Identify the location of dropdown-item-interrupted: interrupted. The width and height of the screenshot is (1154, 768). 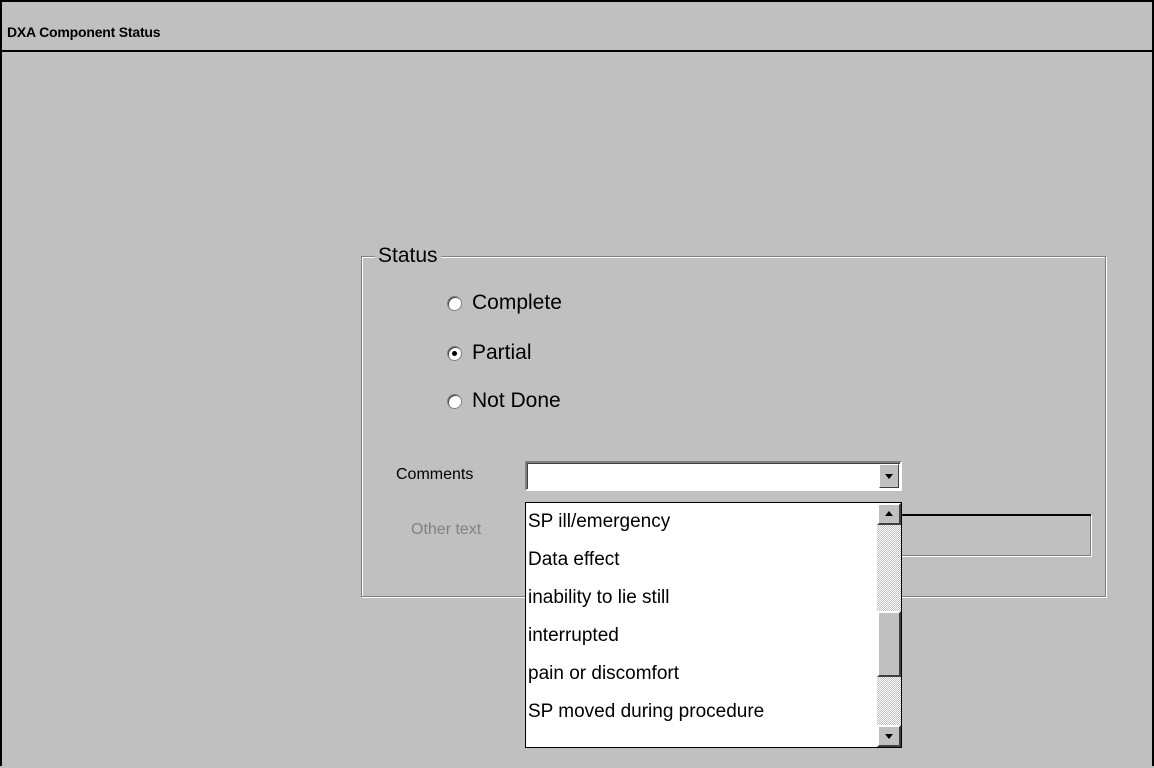
(702, 636).